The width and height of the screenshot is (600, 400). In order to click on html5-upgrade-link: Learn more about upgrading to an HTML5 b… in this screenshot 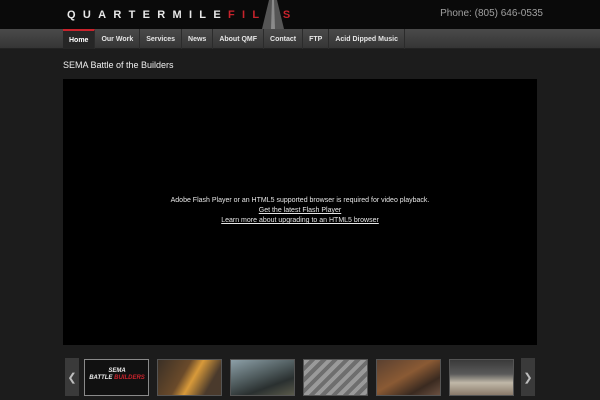, I will do `click(300, 221)`.